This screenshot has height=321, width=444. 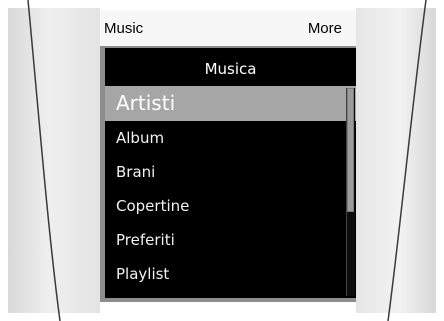 I want to click on bezel-curve-right, so click(x=407, y=160).